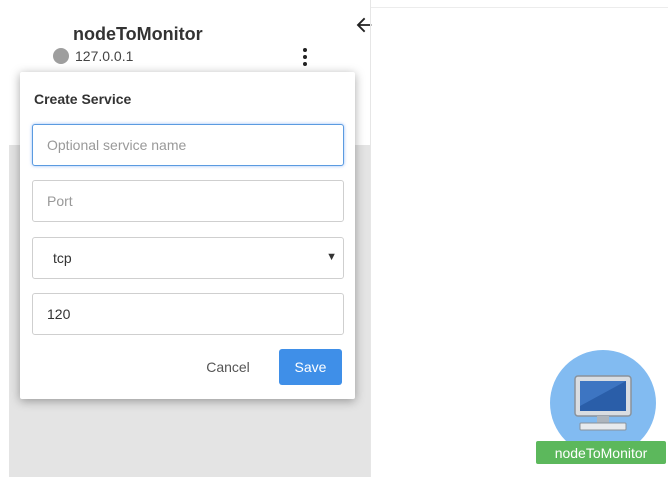 The width and height of the screenshot is (668, 477). What do you see at coordinates (62, 258) in the screenshot?
I see `protocol-select-value: tcp` at bounding box center [62, 258].